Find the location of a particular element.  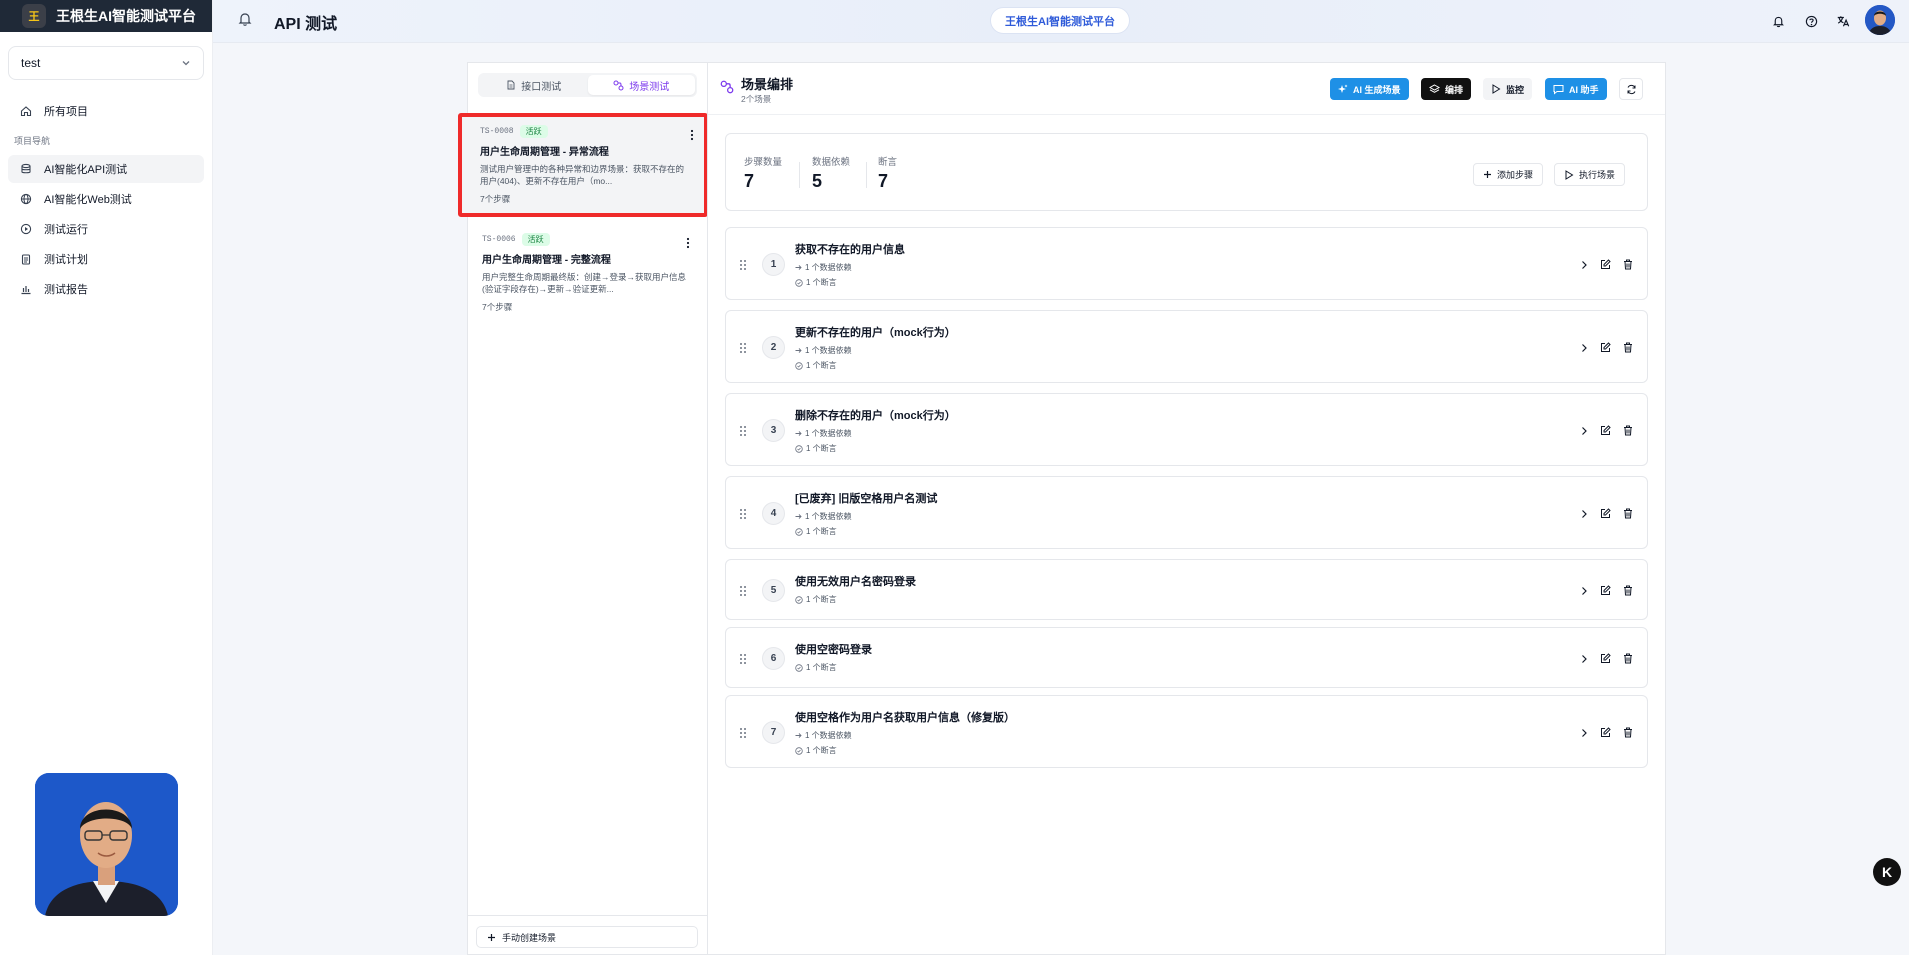

nav-all-projects-label: 所有项目 is located at coordinates (66, 112).